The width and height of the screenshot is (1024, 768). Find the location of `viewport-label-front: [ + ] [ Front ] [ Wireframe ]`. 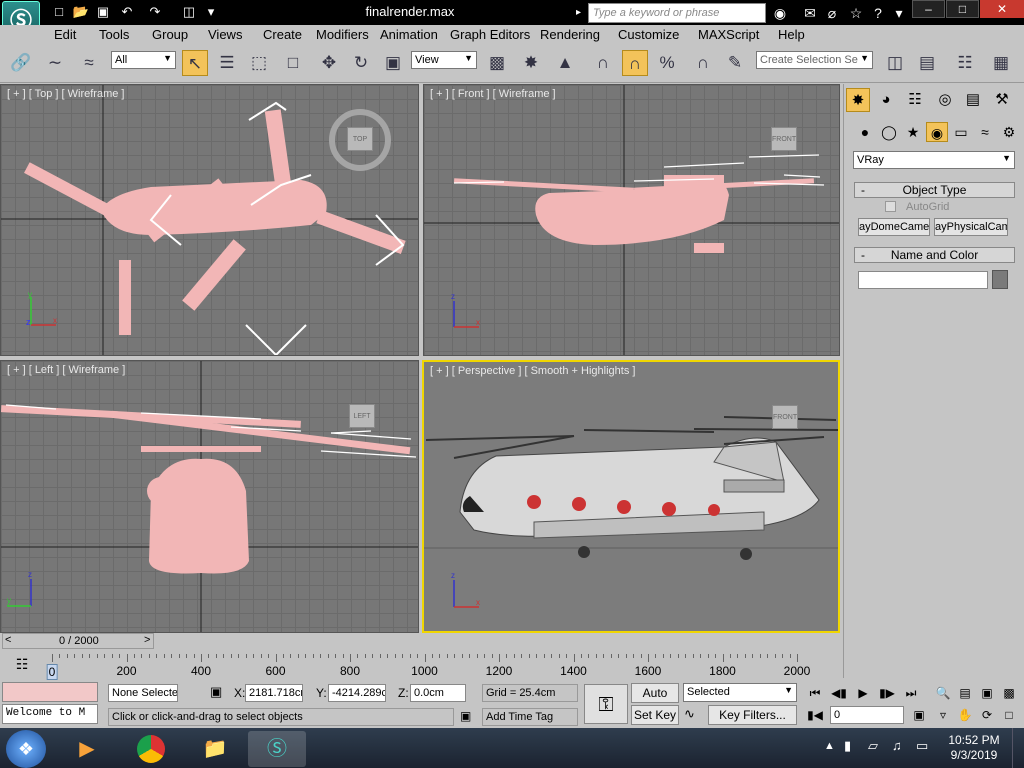

viewport-label-front: [ + ] [ Front ] [ Wireframe ] is located at coordinates (493, 94).